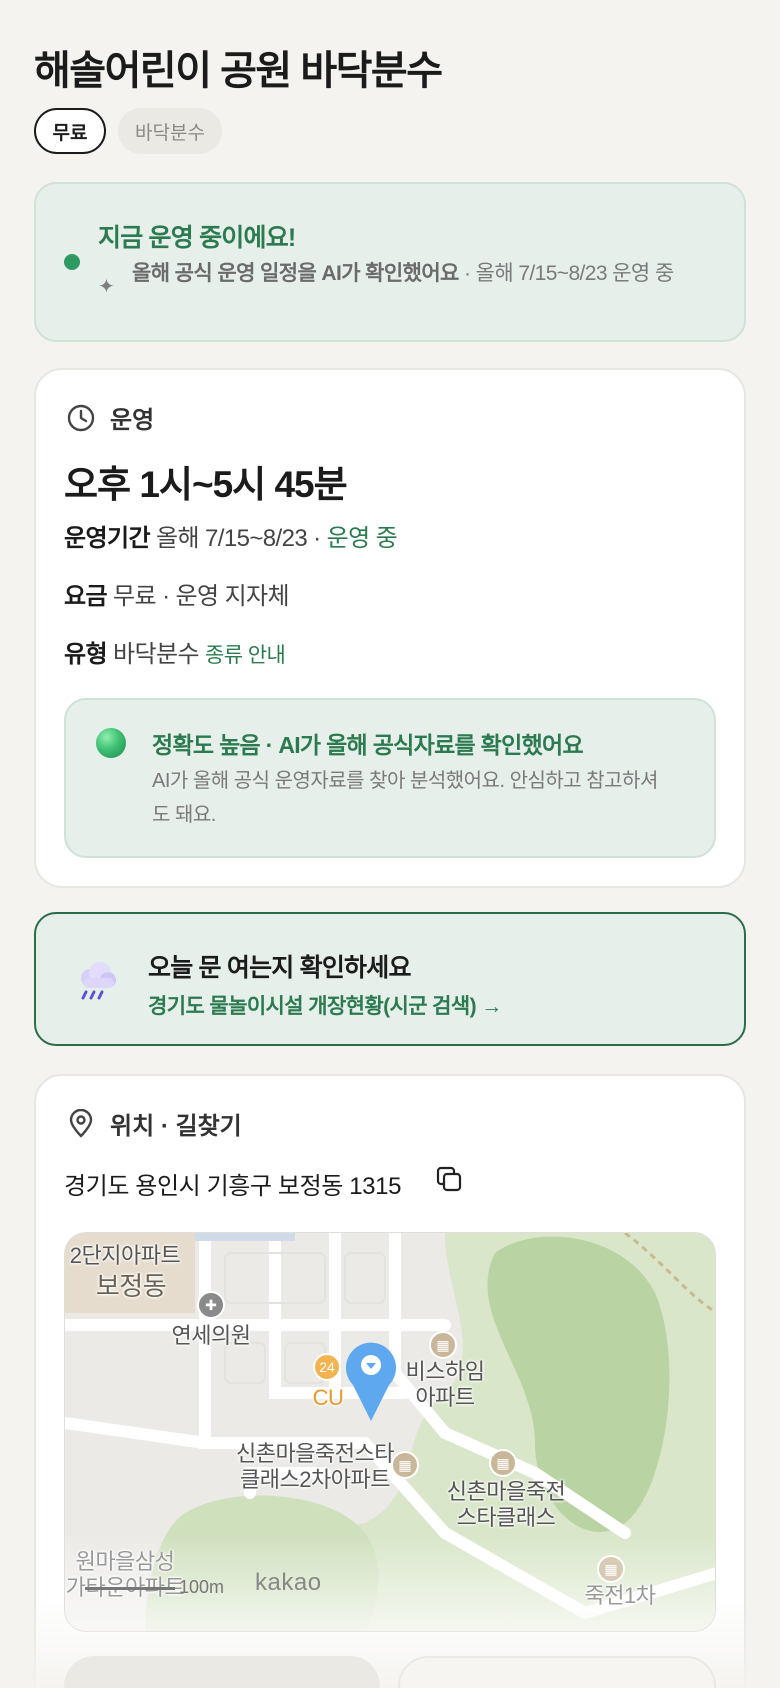 The height and width of the screenshot is (1688, 780). Describe the element at coordinates (222, 1672) in the screenshot. I see `bottom-button-left` at that location.